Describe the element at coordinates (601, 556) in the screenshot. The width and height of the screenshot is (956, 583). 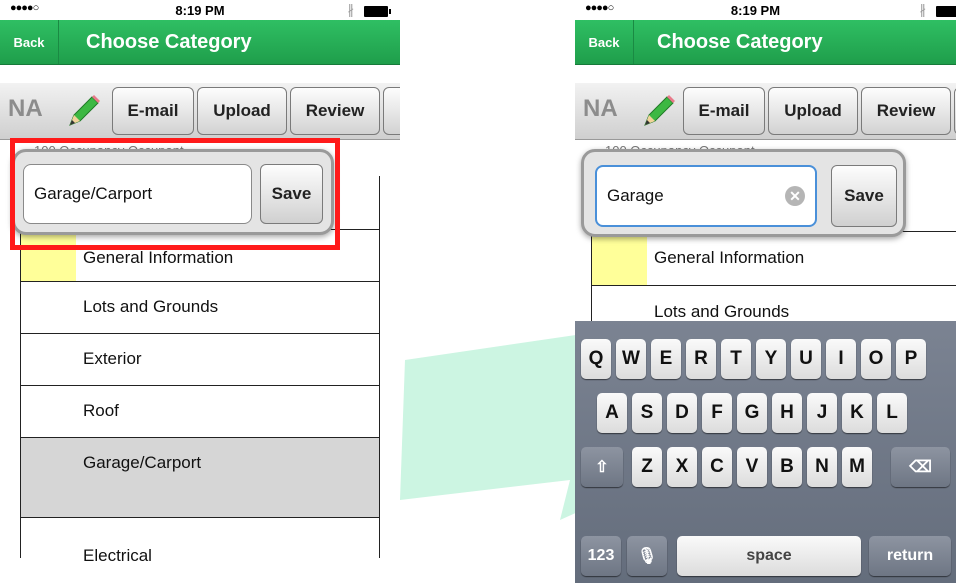
I see `numbers-key: 123` at that location.